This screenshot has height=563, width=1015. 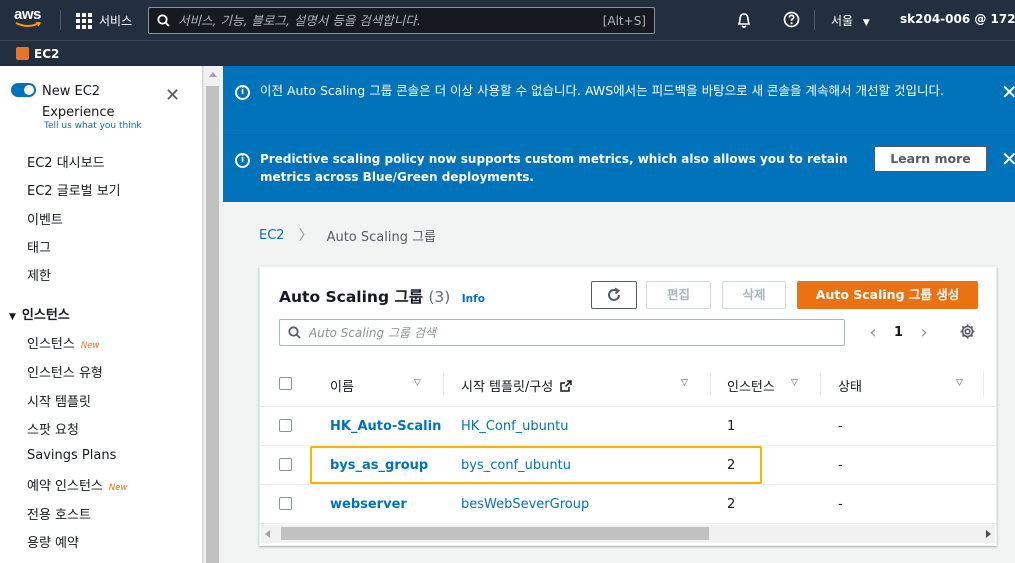 I want to click on sidebar-scrollbar, so click(x=212, y=314).